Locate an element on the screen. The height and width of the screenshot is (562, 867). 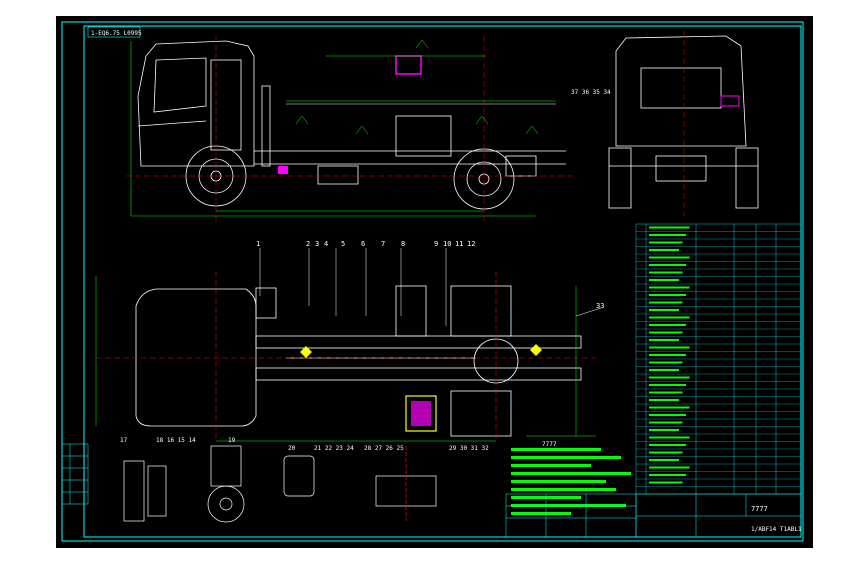
detail-label-20: 20 is located at coordinates (292, 448).